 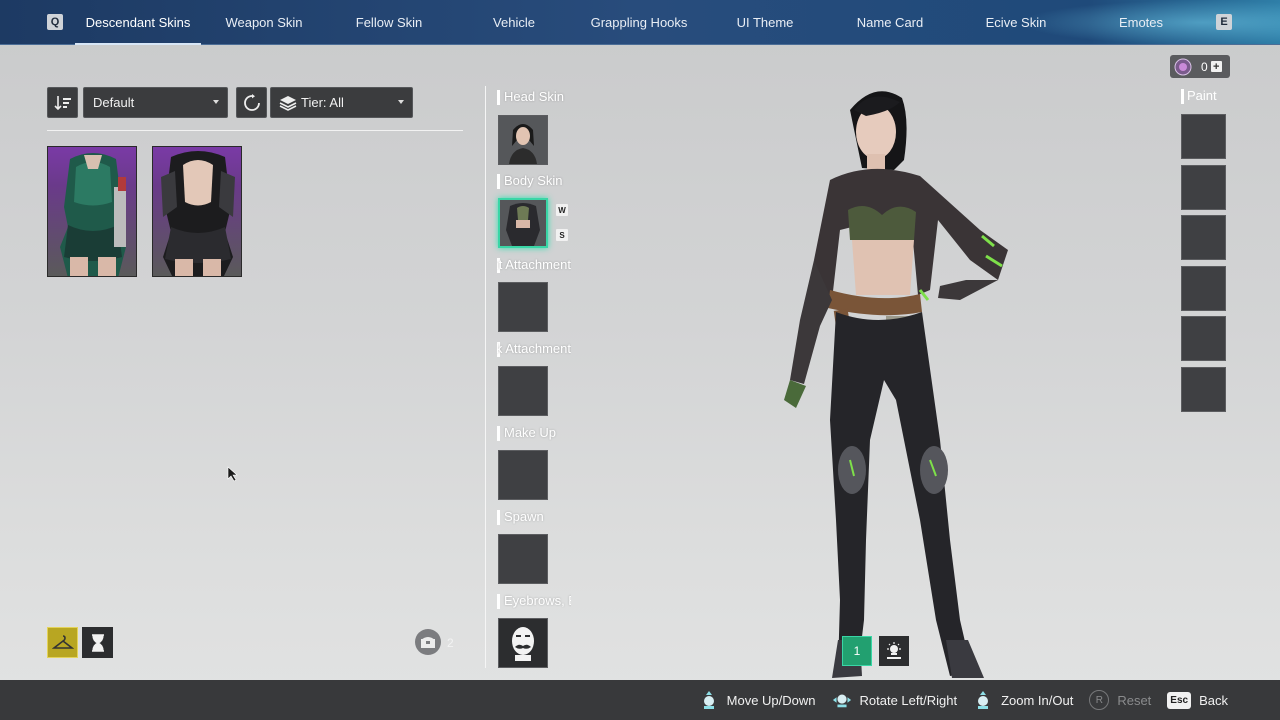 What do you see at coordinates (534, 517) in the screenshot?
I see `slot-label-spawn: Spawn` at bounding box center [534, 517].